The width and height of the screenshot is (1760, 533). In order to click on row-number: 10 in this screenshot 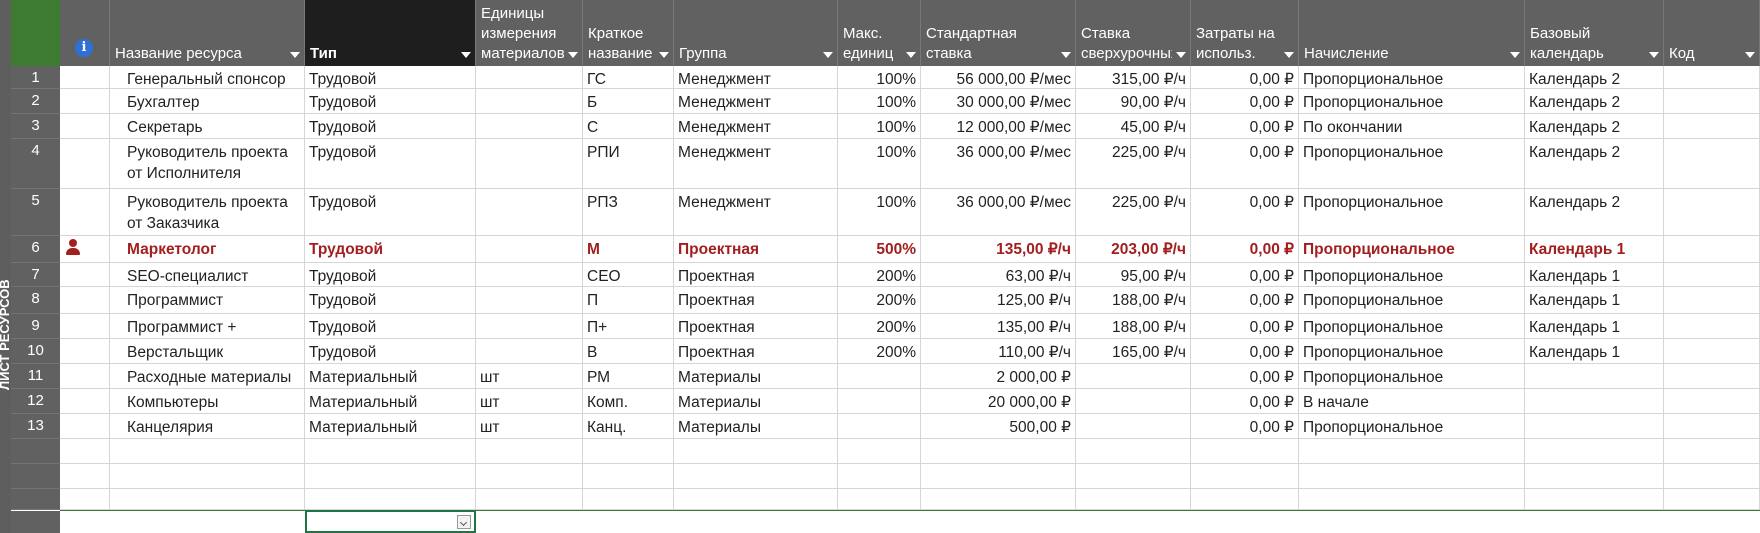, I will do `click(35, 351)`.